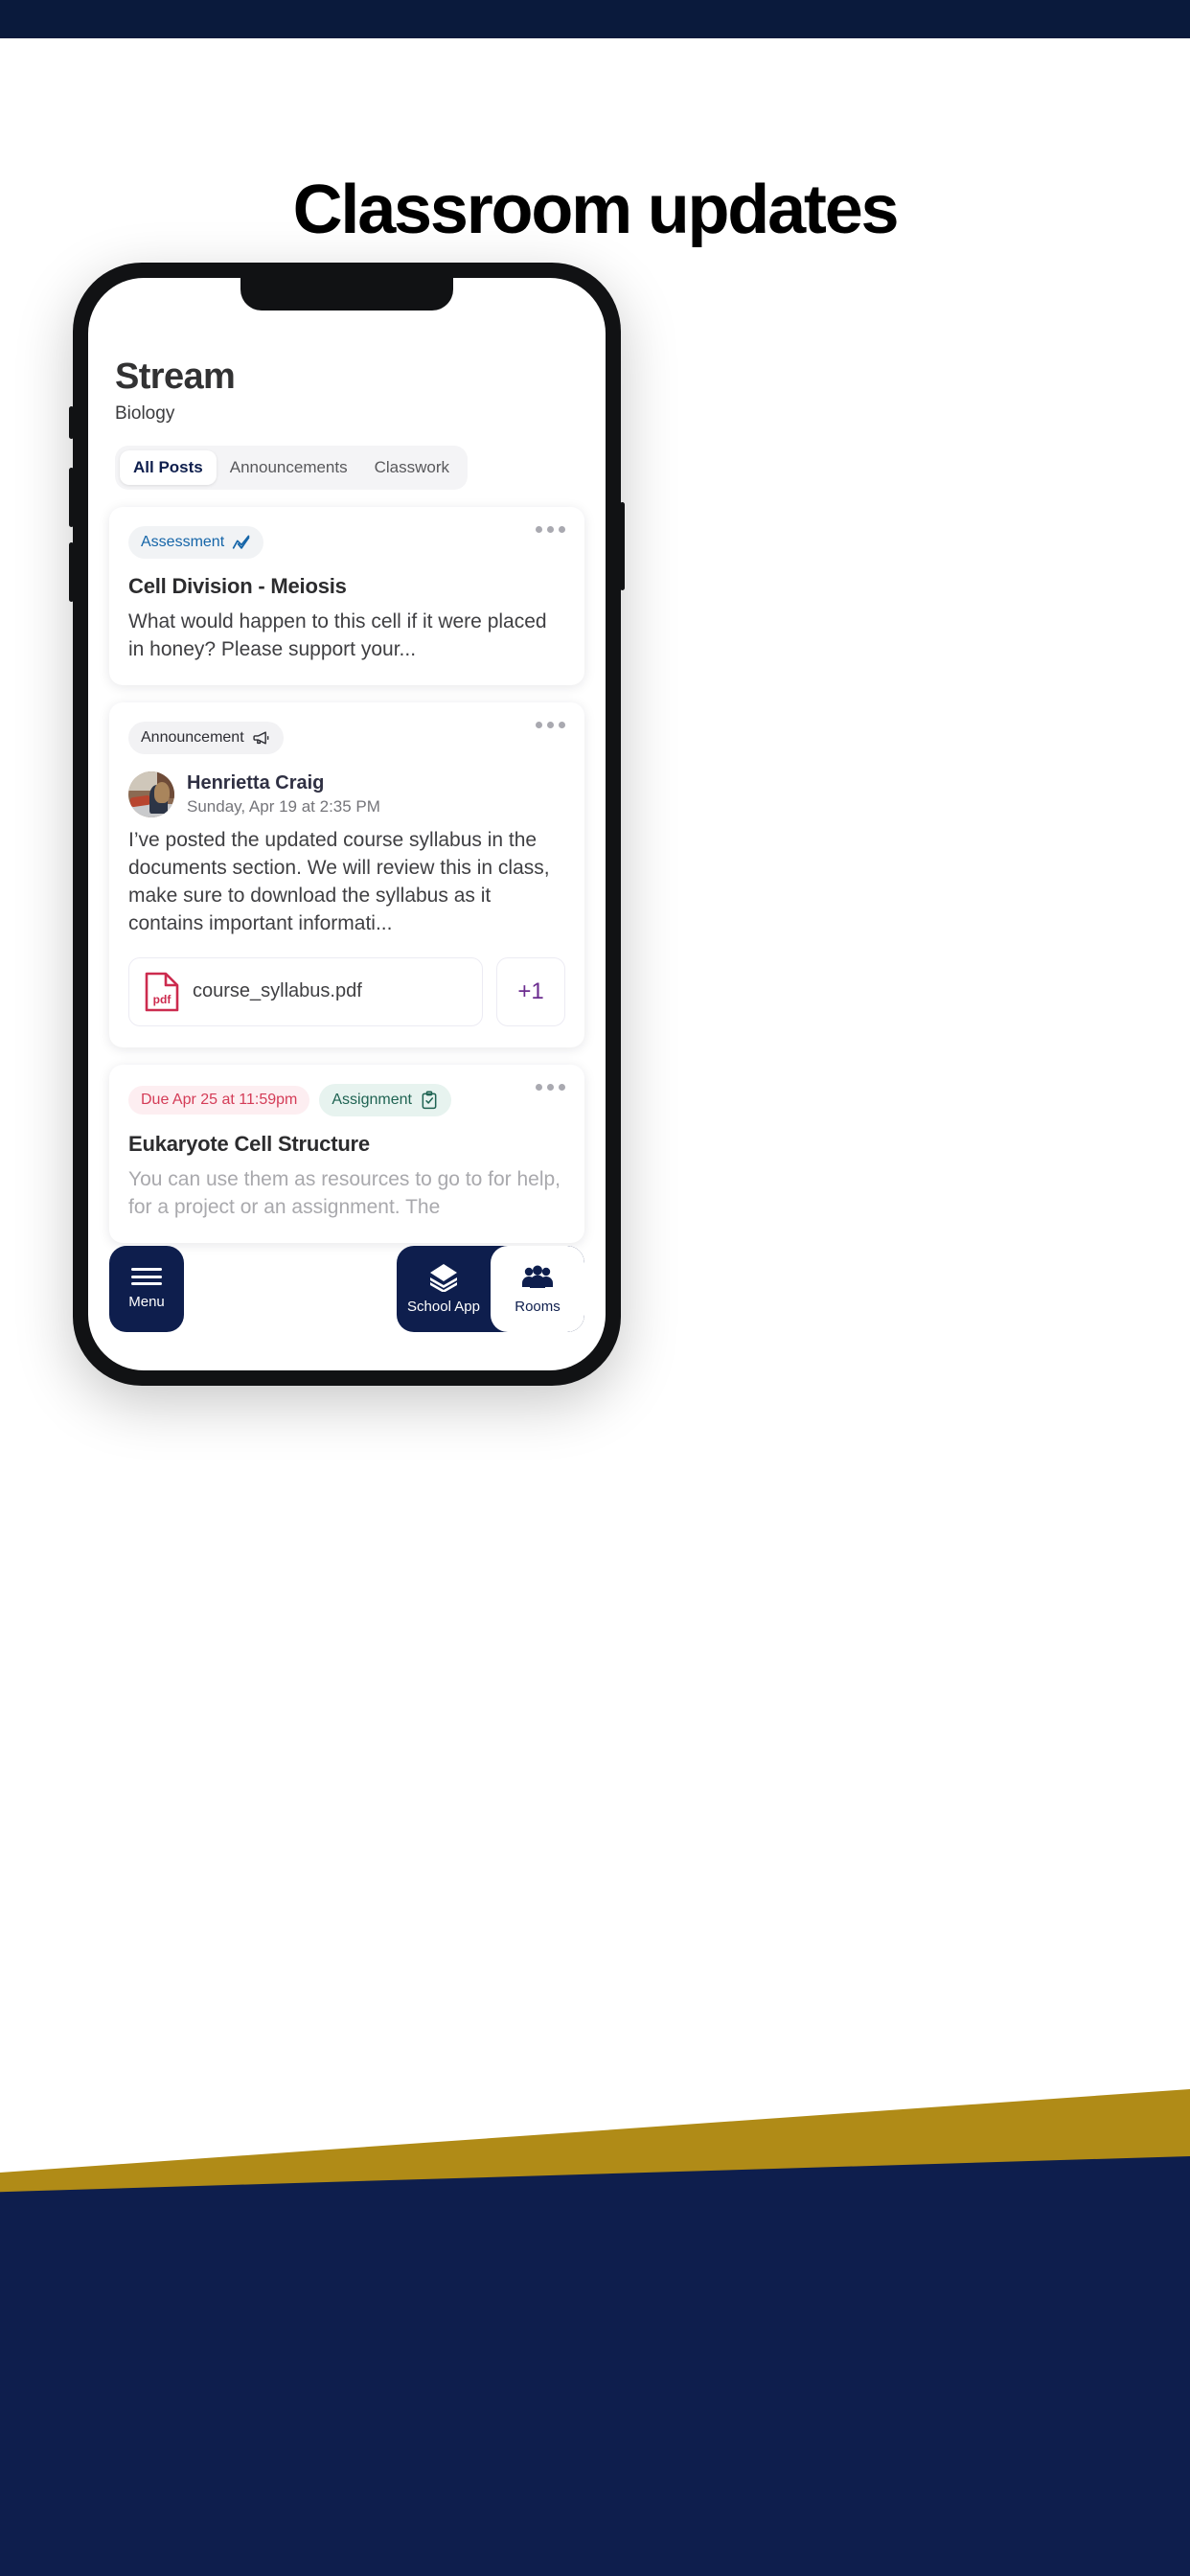  I want to click on badge-due-date: Due Apr 25 at 11:59pm, so click(219, 1100).